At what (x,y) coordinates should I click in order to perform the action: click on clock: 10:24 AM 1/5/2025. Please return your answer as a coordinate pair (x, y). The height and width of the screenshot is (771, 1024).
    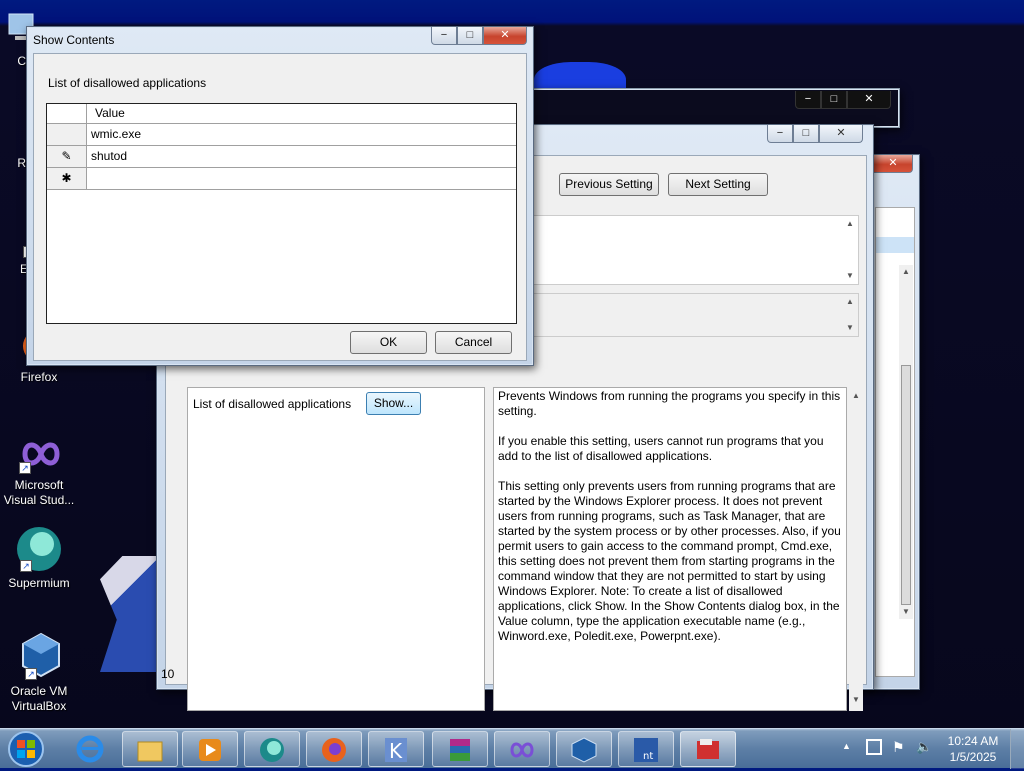
    Looking at the image, I should click on (973, 749).